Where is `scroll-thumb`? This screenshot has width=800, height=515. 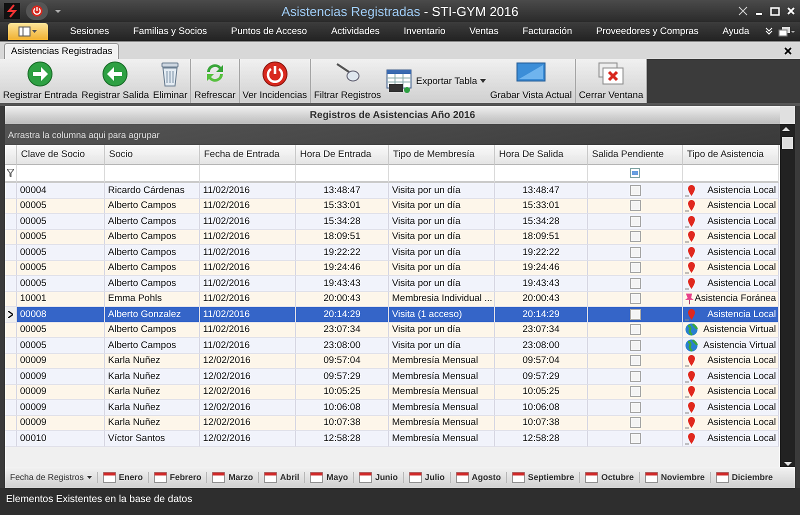 scroll-thumb is located at coordinates (787, 143).